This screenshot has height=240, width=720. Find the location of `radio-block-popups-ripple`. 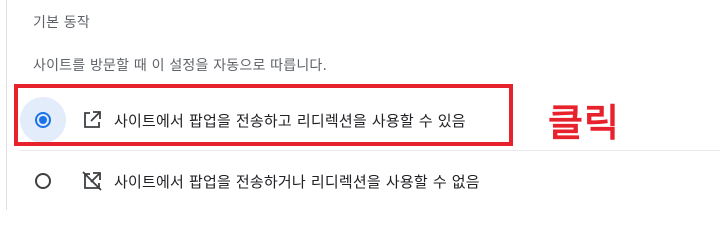

radio-block-popups-ripple is located at coordinates (43, 181).